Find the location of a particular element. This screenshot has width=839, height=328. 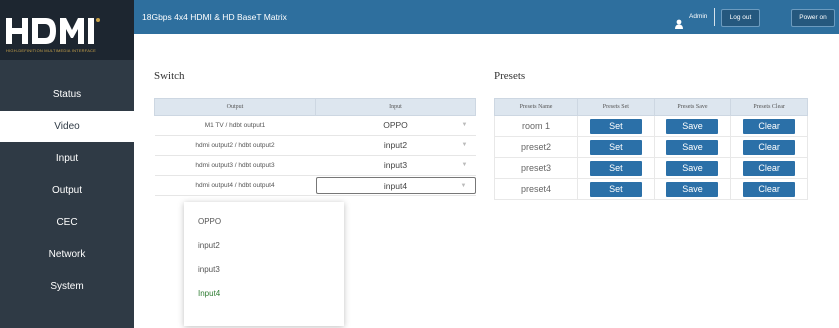

preset-name: preset3 is located at coordinates (536, 168).